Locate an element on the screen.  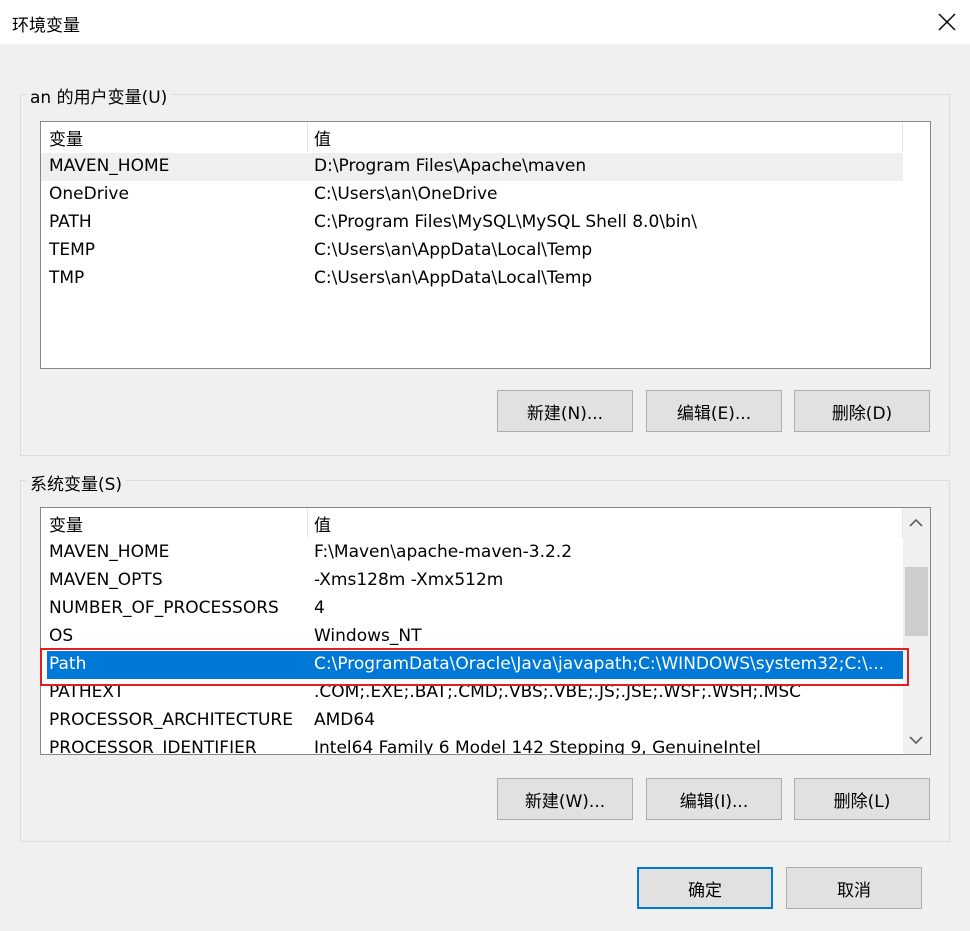
table-row: MAVEN_HOME D:\Program Files\Apache\maven is located at coordinates (472, 167).